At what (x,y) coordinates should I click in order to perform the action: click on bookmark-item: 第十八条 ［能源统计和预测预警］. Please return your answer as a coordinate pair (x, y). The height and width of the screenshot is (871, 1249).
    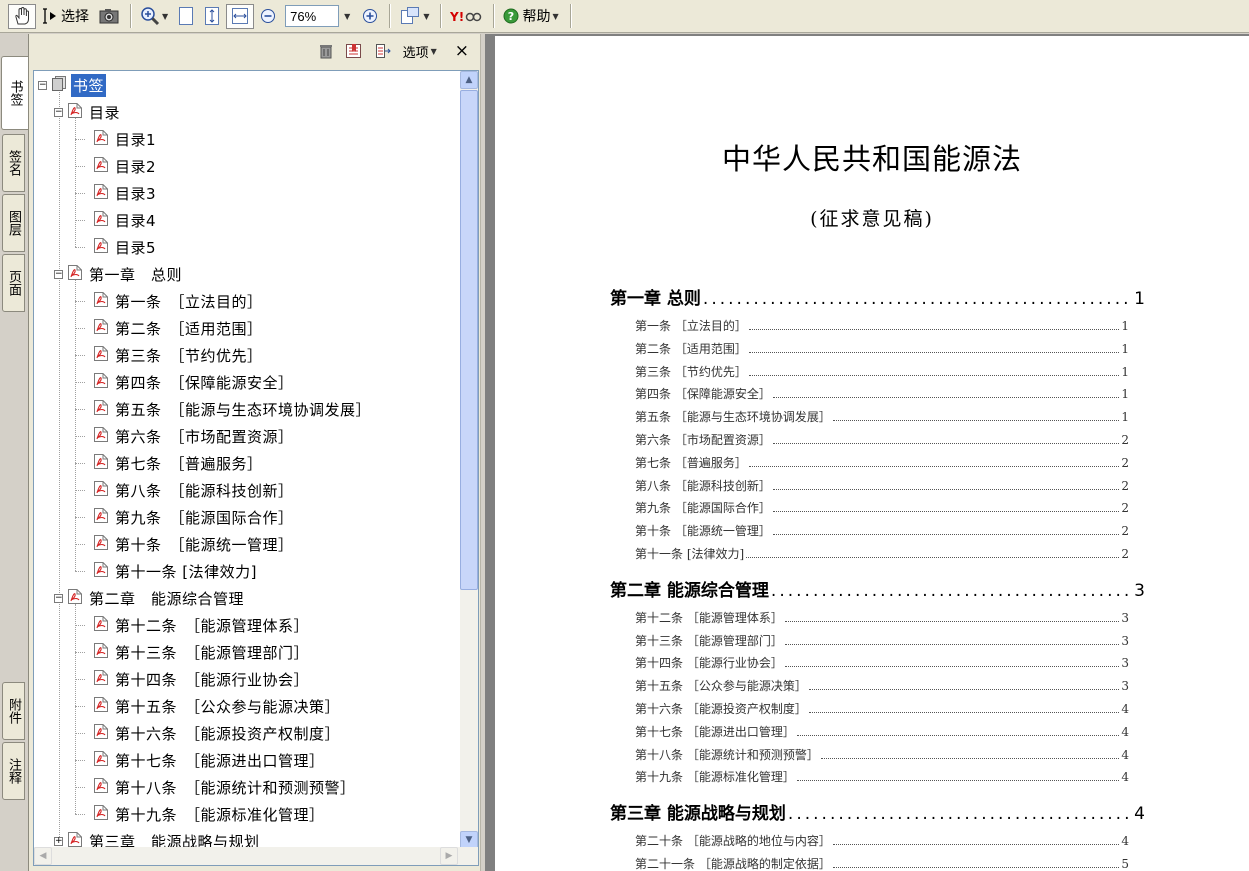
    Looking at the image, I should click on (219, 787).